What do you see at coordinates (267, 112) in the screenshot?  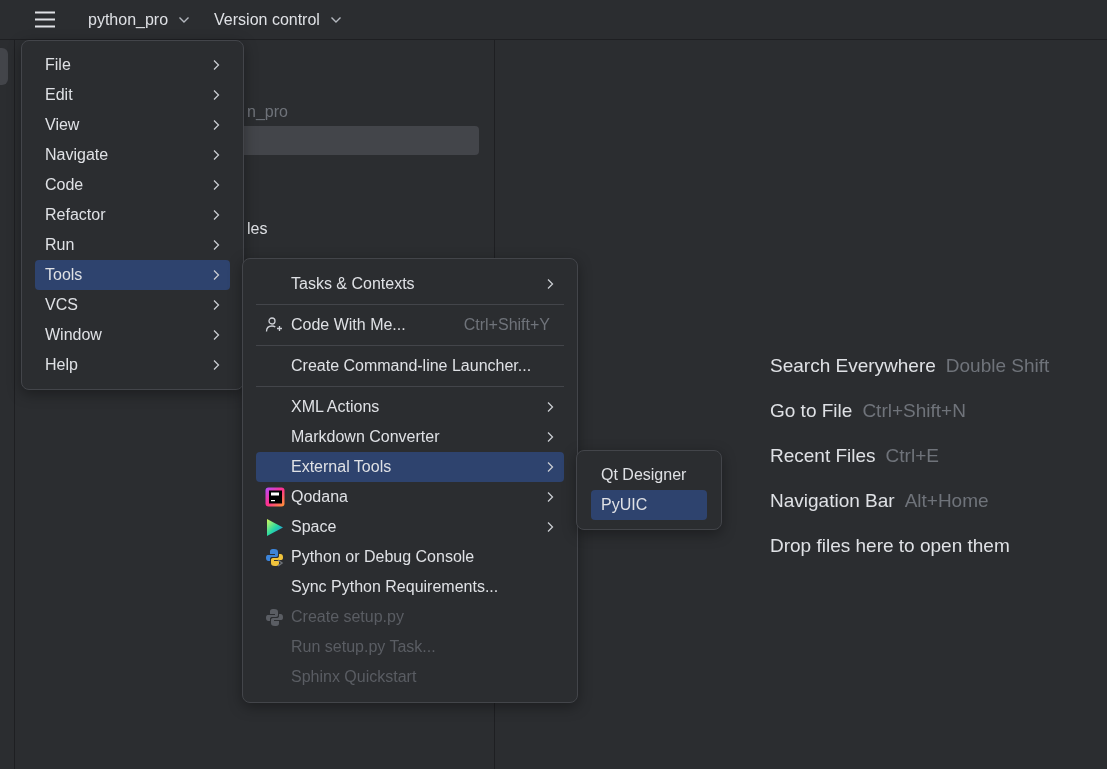 I see `project-path: n_pro` at bounding box center [267, 112].